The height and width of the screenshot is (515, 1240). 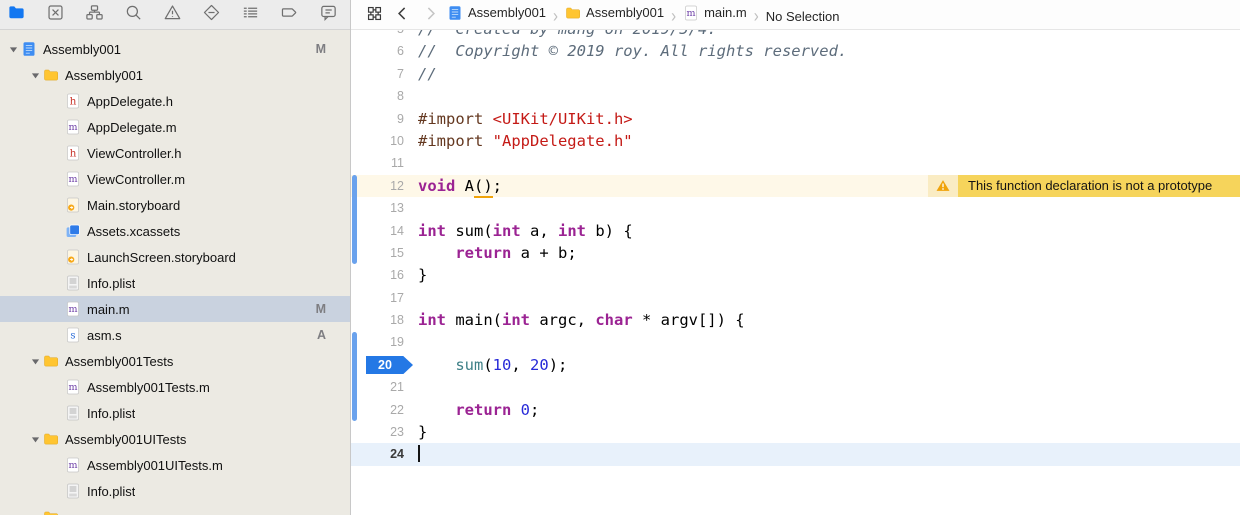 I want to click on line-number: 7, so click(x=377, y=74).